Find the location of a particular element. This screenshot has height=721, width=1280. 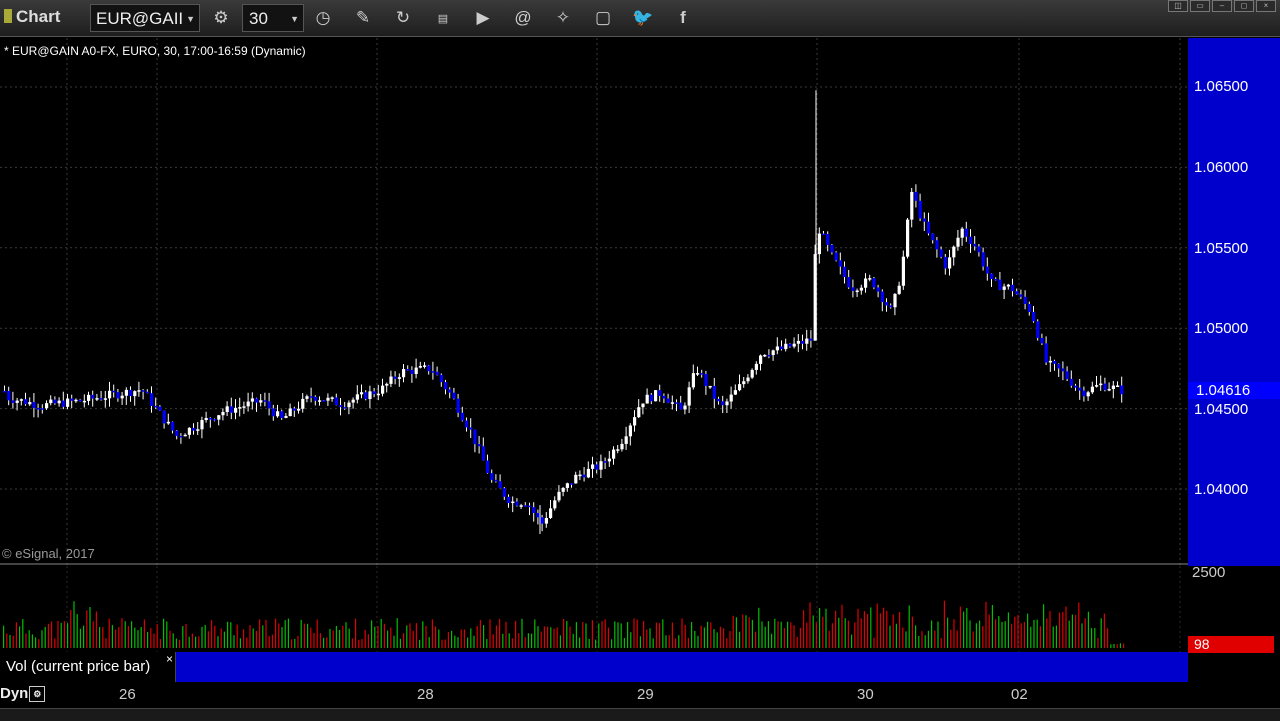

minimize-icon: – is located at coordinates (1222, 6).